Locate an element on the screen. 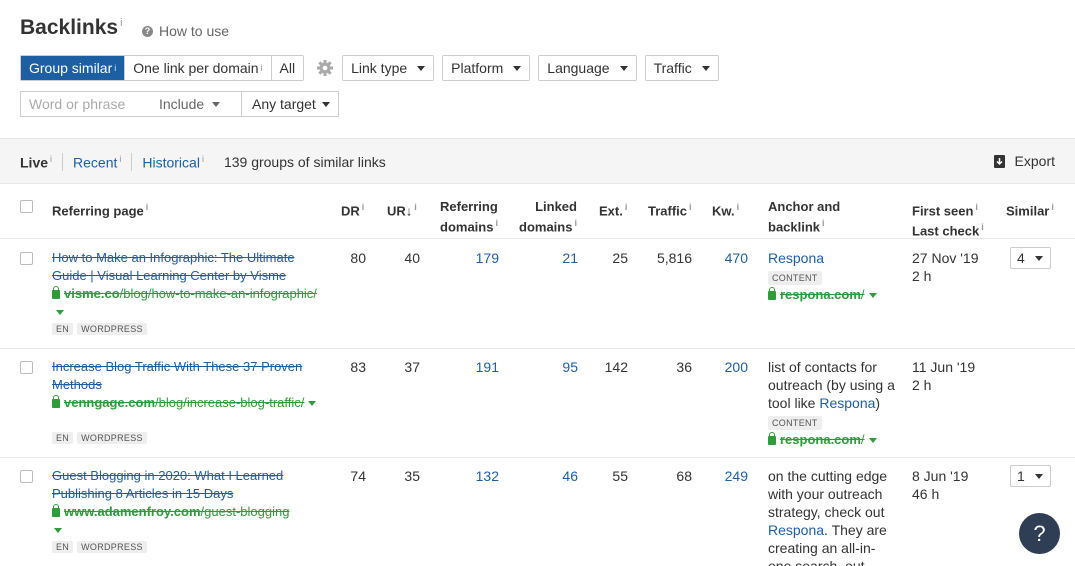 This screenshot has width=1075, height=566. traffic-value: 5,816 is located at coordinates (674, 258).